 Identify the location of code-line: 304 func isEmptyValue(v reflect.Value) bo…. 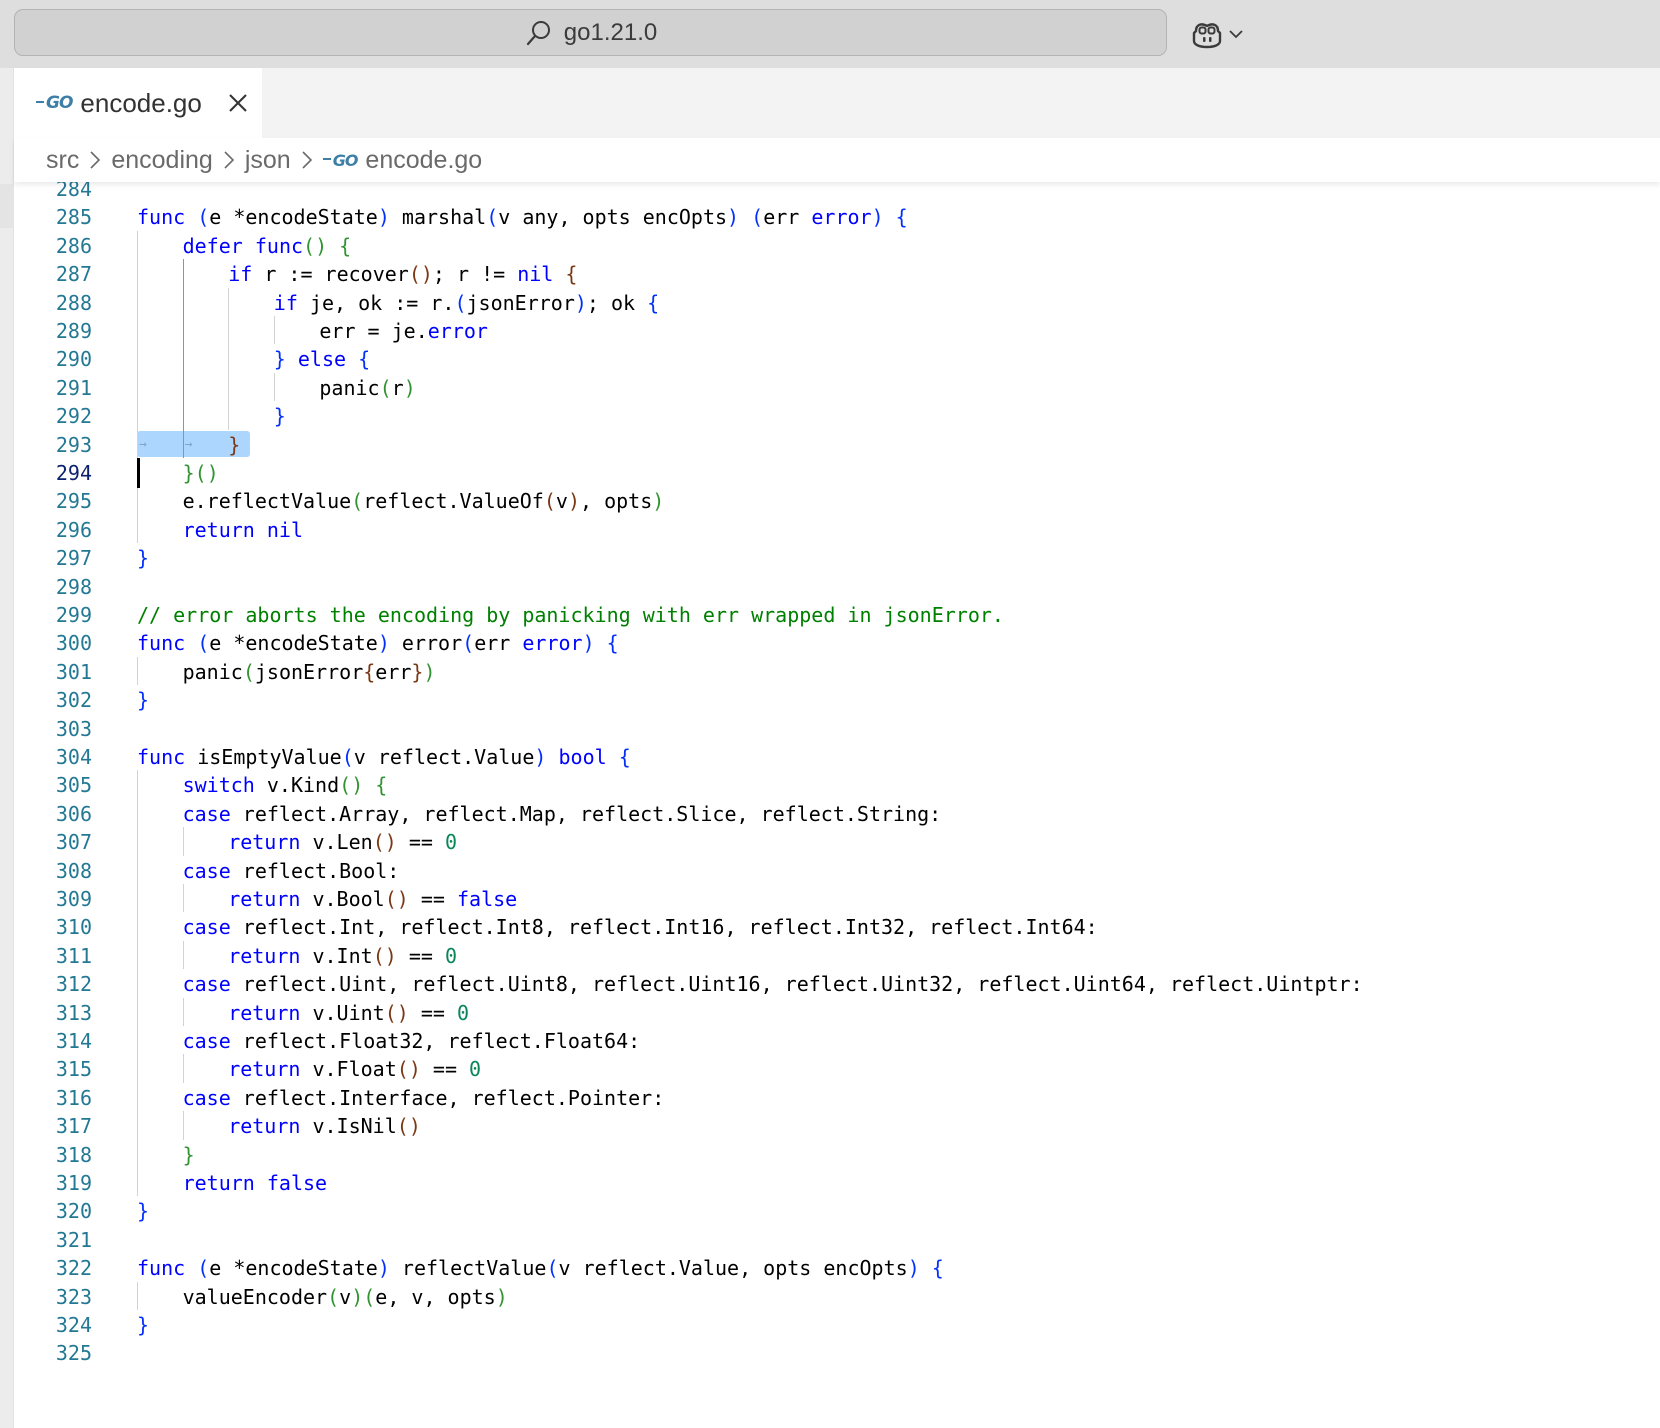
(837, 757).